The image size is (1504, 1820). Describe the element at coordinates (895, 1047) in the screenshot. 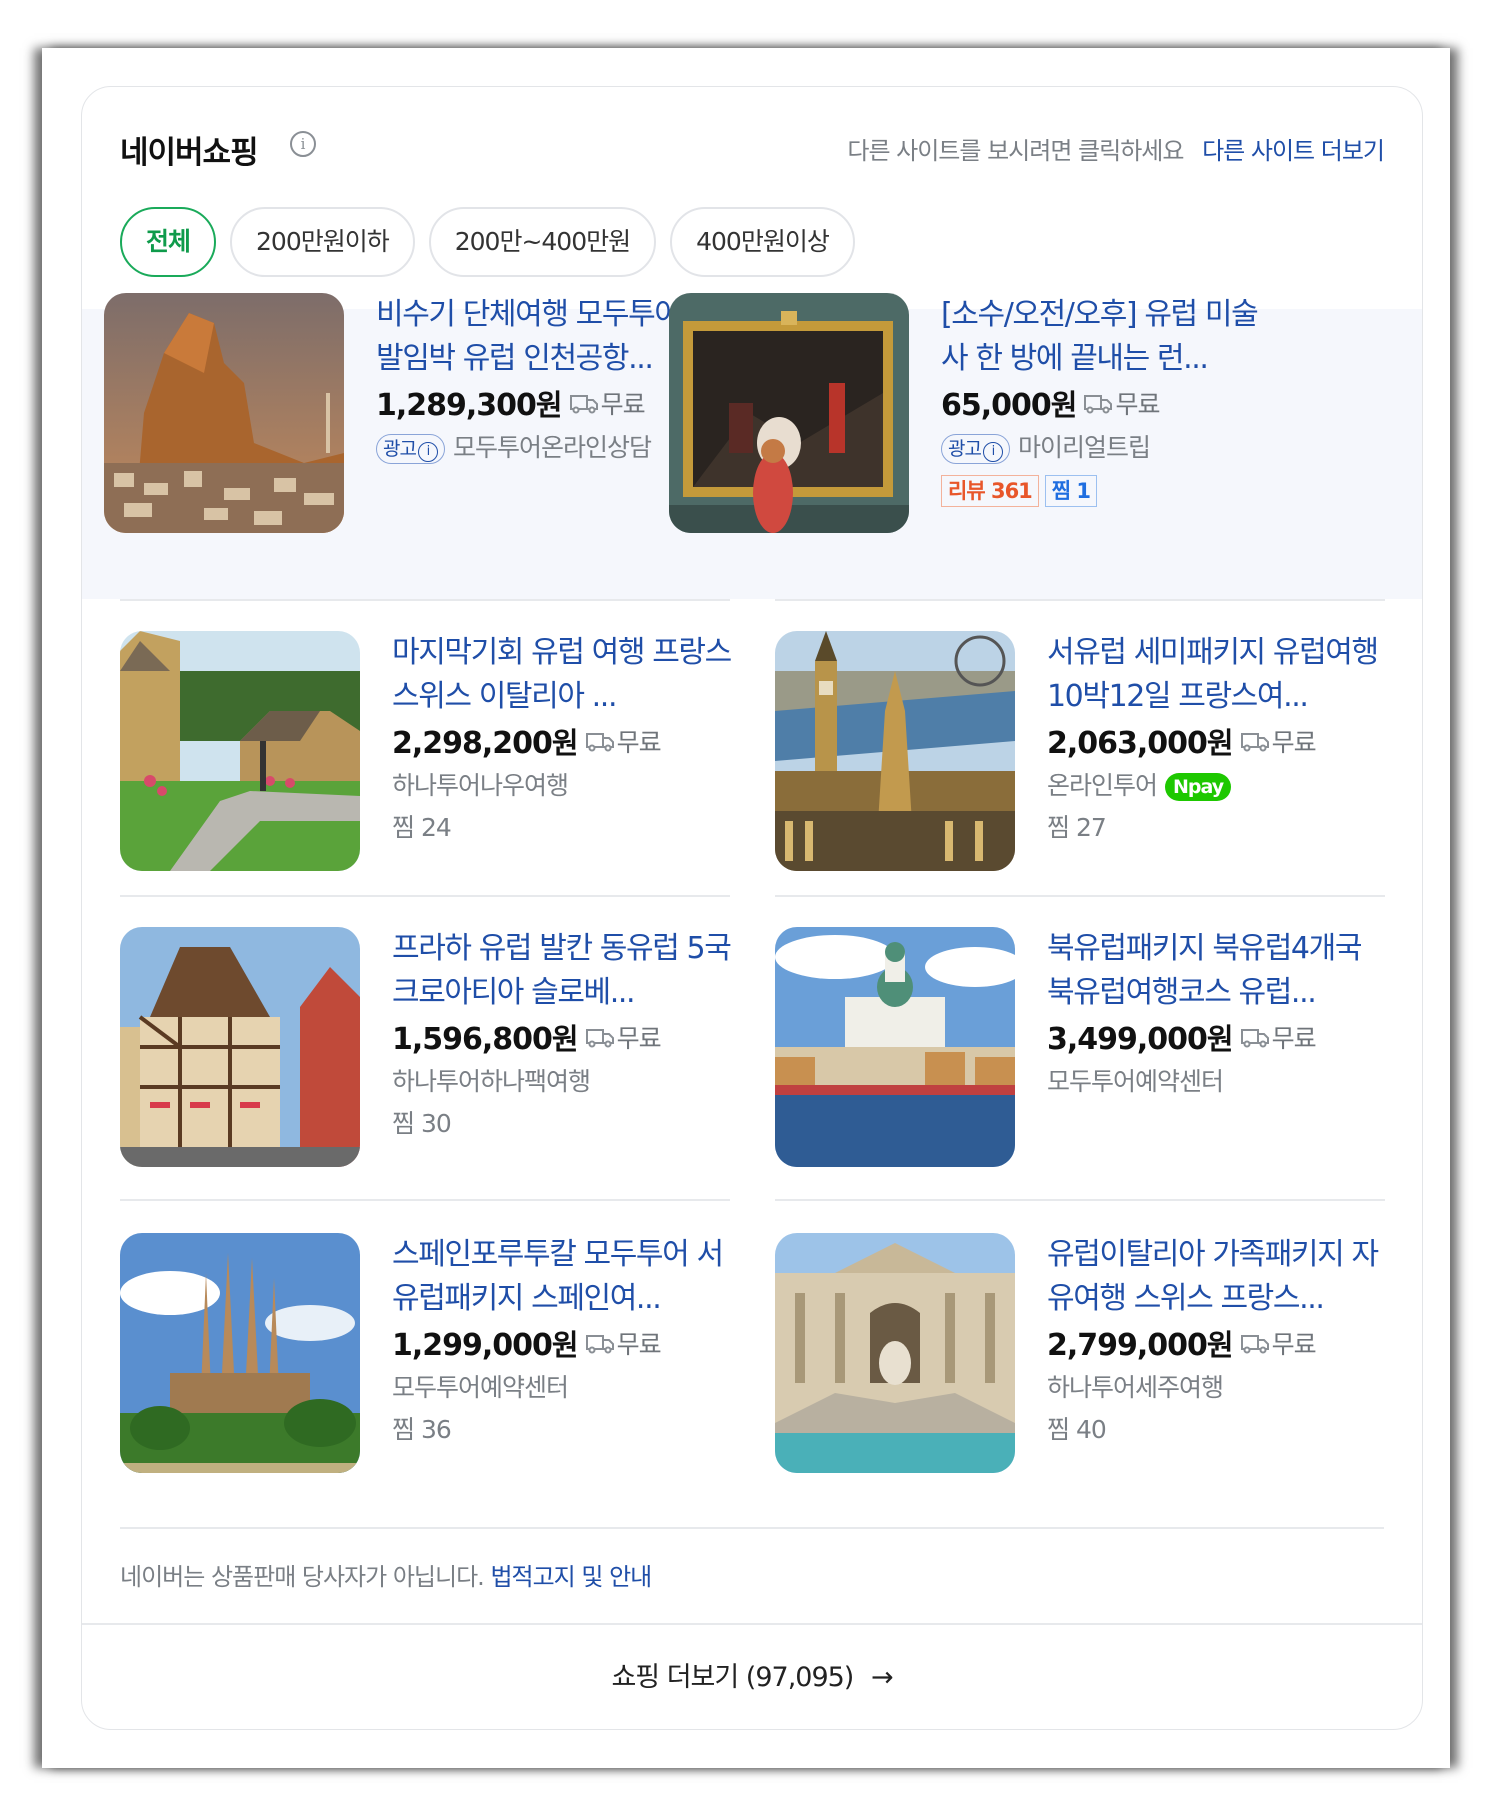

I see `product-image-helsinki-cathedral` at that location.